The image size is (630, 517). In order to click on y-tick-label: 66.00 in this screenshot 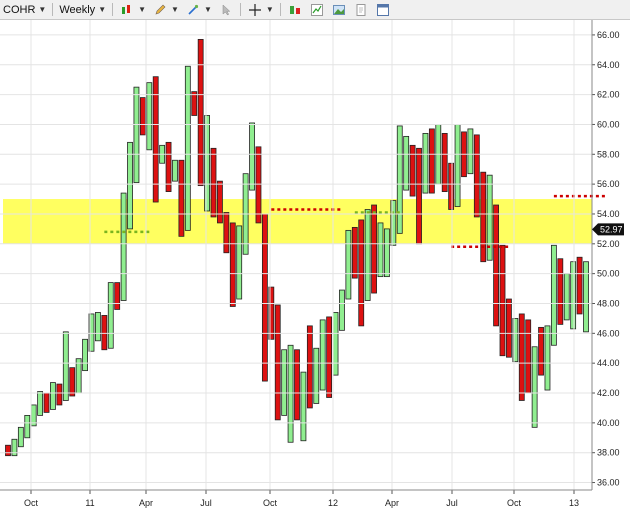, I will do `click(608, 35)`.